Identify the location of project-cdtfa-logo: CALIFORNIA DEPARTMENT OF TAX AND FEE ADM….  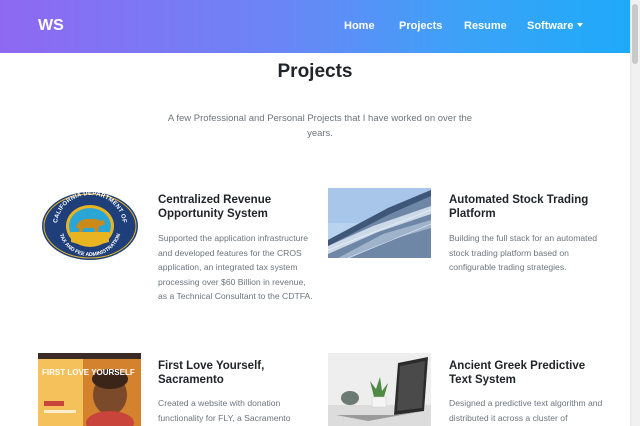
(90, 224).